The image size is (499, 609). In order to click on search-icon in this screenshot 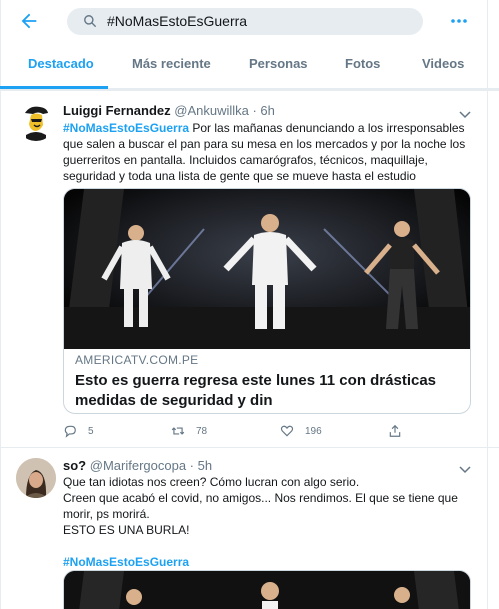, I will do `click(90, 21)`.